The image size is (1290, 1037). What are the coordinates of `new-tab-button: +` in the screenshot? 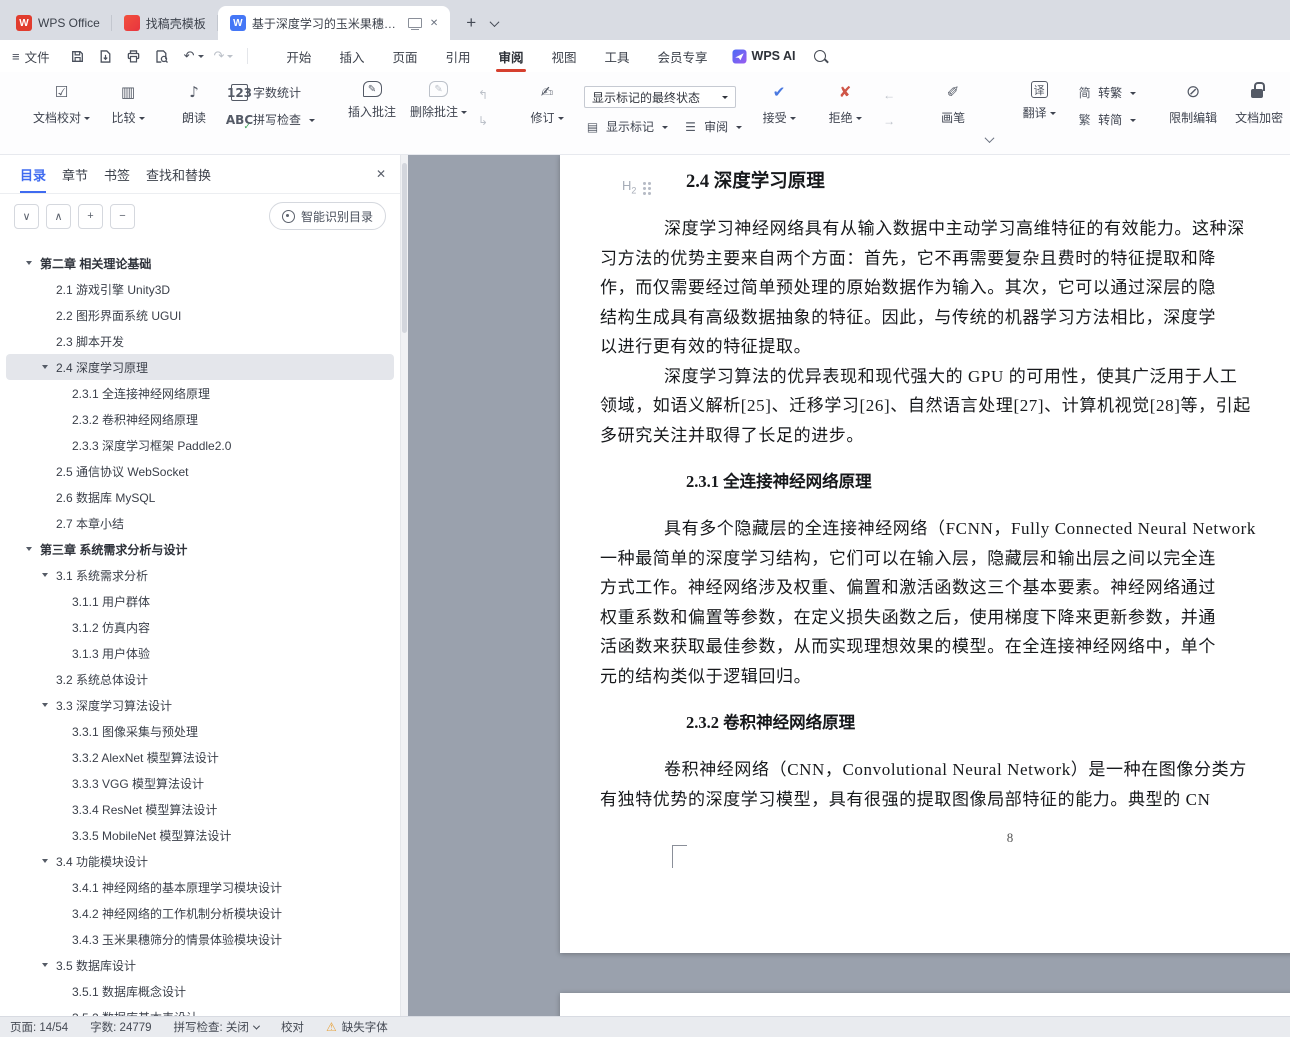 It's located at (471, 23).